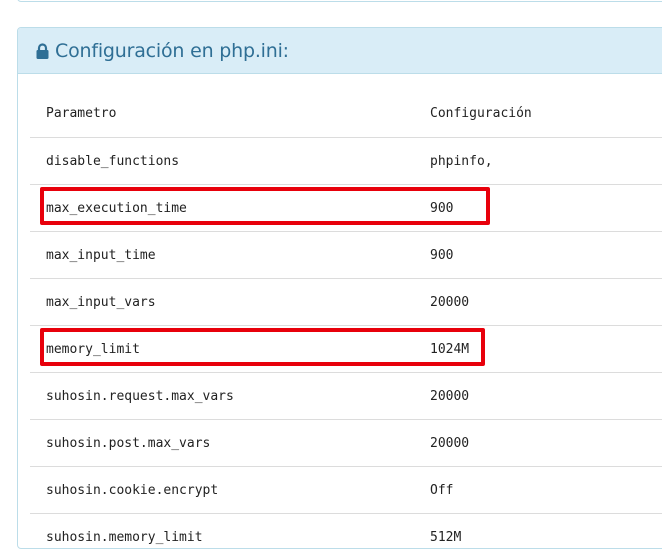 Image resolution: width=662 pixels, height=549 pixels. I want to click on row-param: suhosin.cookie.encrypt, so click(132, 490).